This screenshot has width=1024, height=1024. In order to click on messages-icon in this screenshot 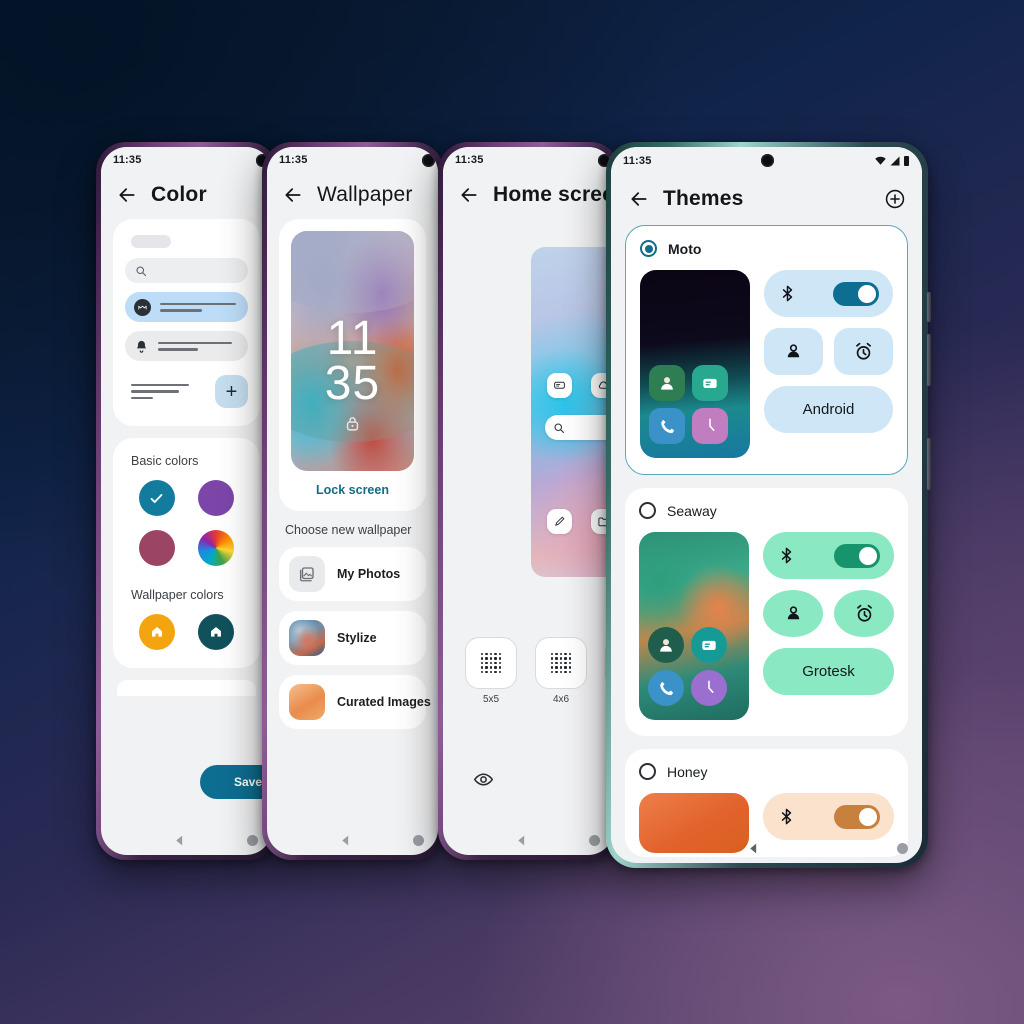, I will do `click(709, 645)`.